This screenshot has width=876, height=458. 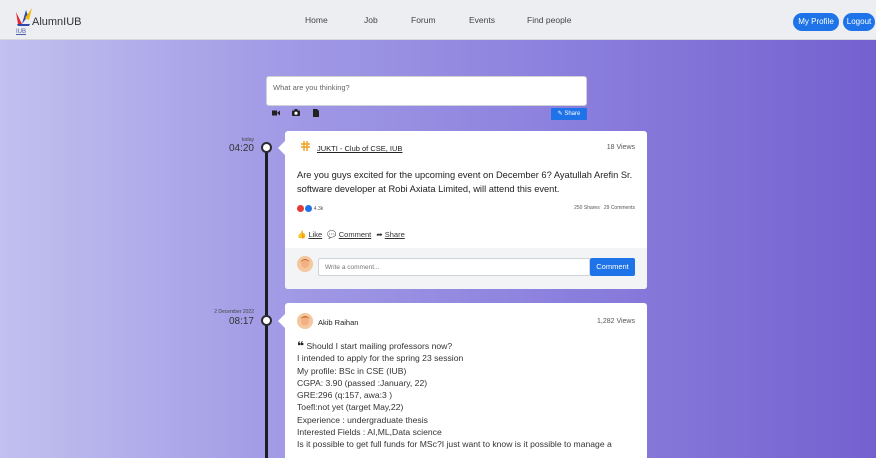 I want to click on share-action: ➦ Share, so click(x=391, y=234).